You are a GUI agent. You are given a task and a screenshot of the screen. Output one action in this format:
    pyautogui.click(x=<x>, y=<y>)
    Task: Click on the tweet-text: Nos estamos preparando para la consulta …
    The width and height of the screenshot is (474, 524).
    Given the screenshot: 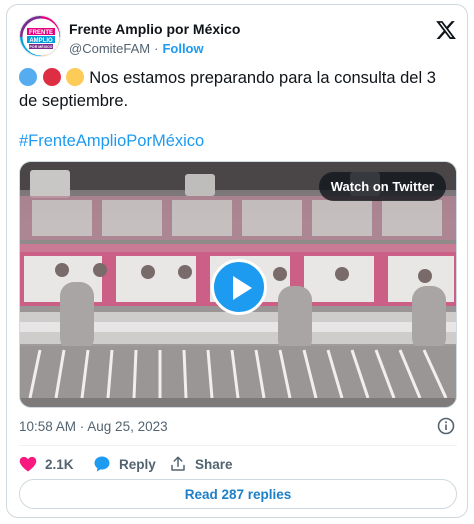 What is the action you would take?
    pyautogui.click(x=238, y=90)
    